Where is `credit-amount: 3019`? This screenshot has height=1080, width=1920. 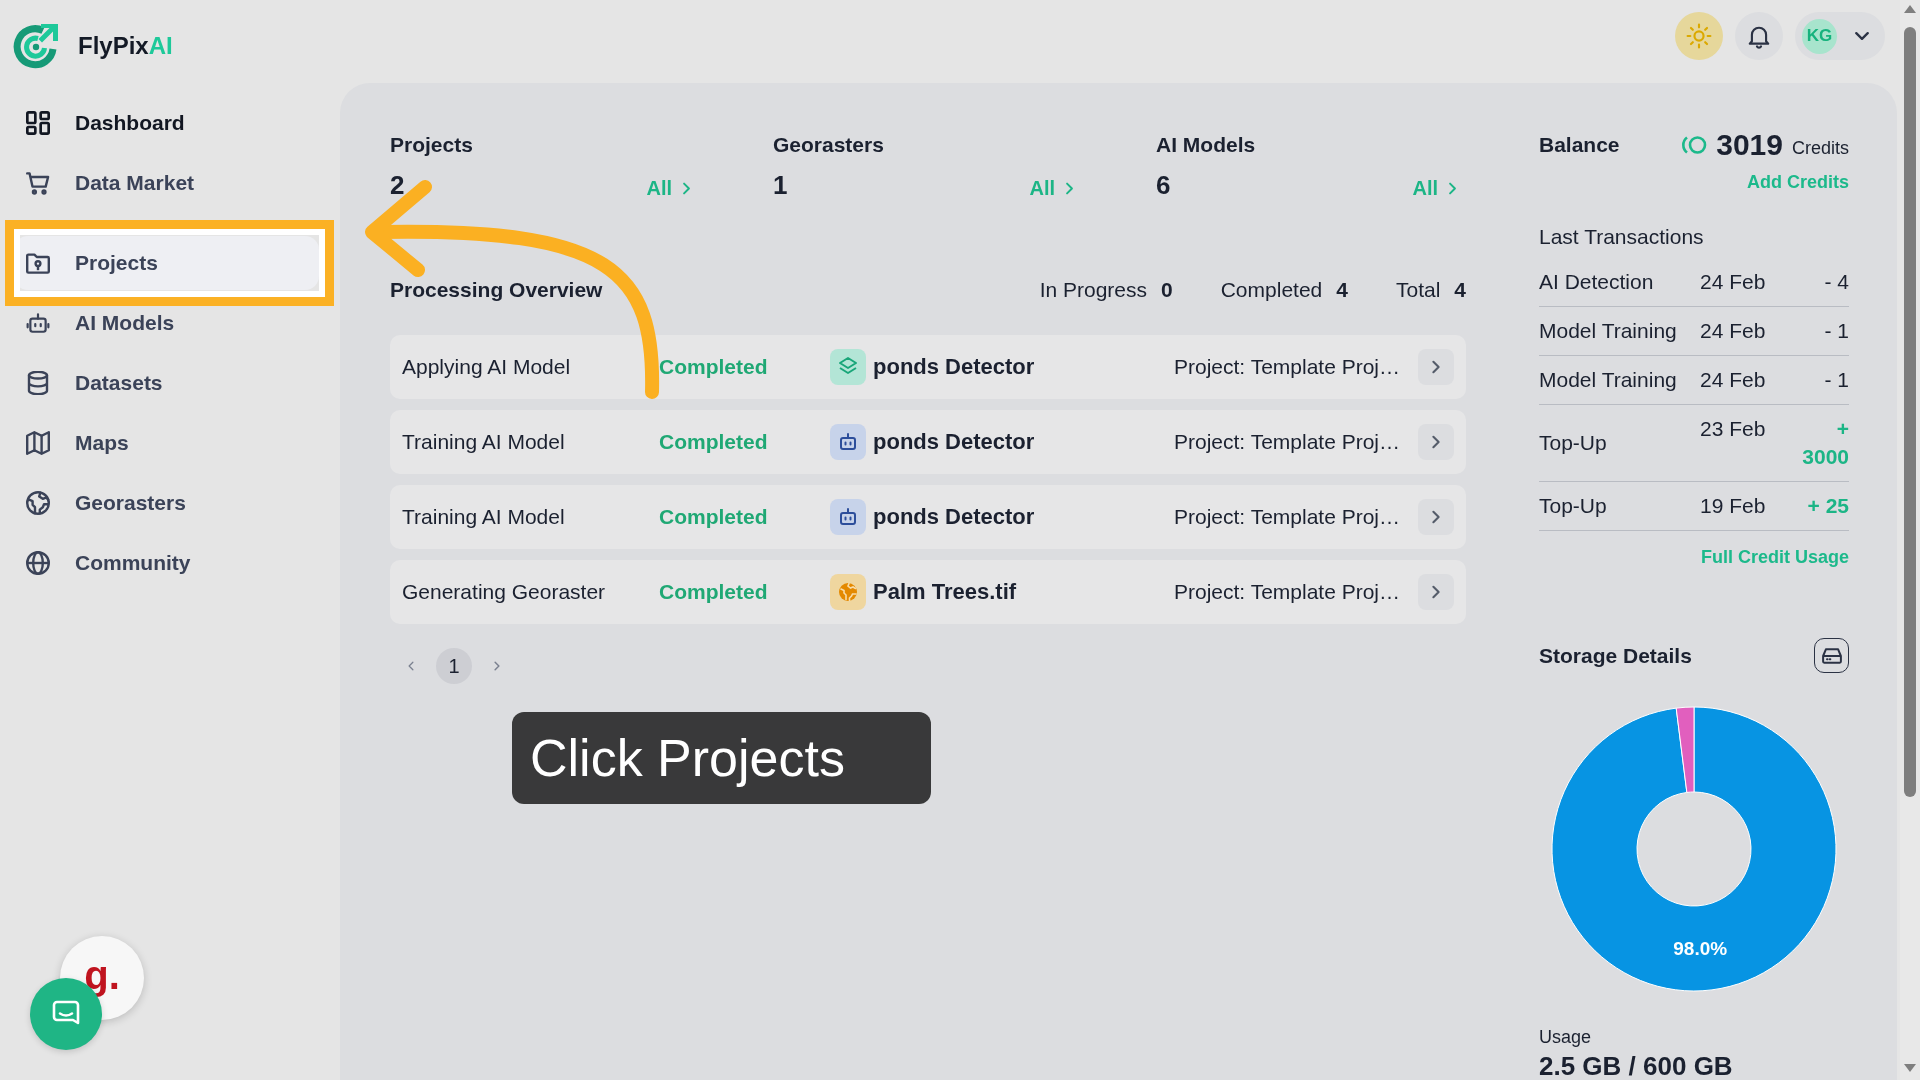
credit-amount: 3019 is located at coordinates (1749, 145).